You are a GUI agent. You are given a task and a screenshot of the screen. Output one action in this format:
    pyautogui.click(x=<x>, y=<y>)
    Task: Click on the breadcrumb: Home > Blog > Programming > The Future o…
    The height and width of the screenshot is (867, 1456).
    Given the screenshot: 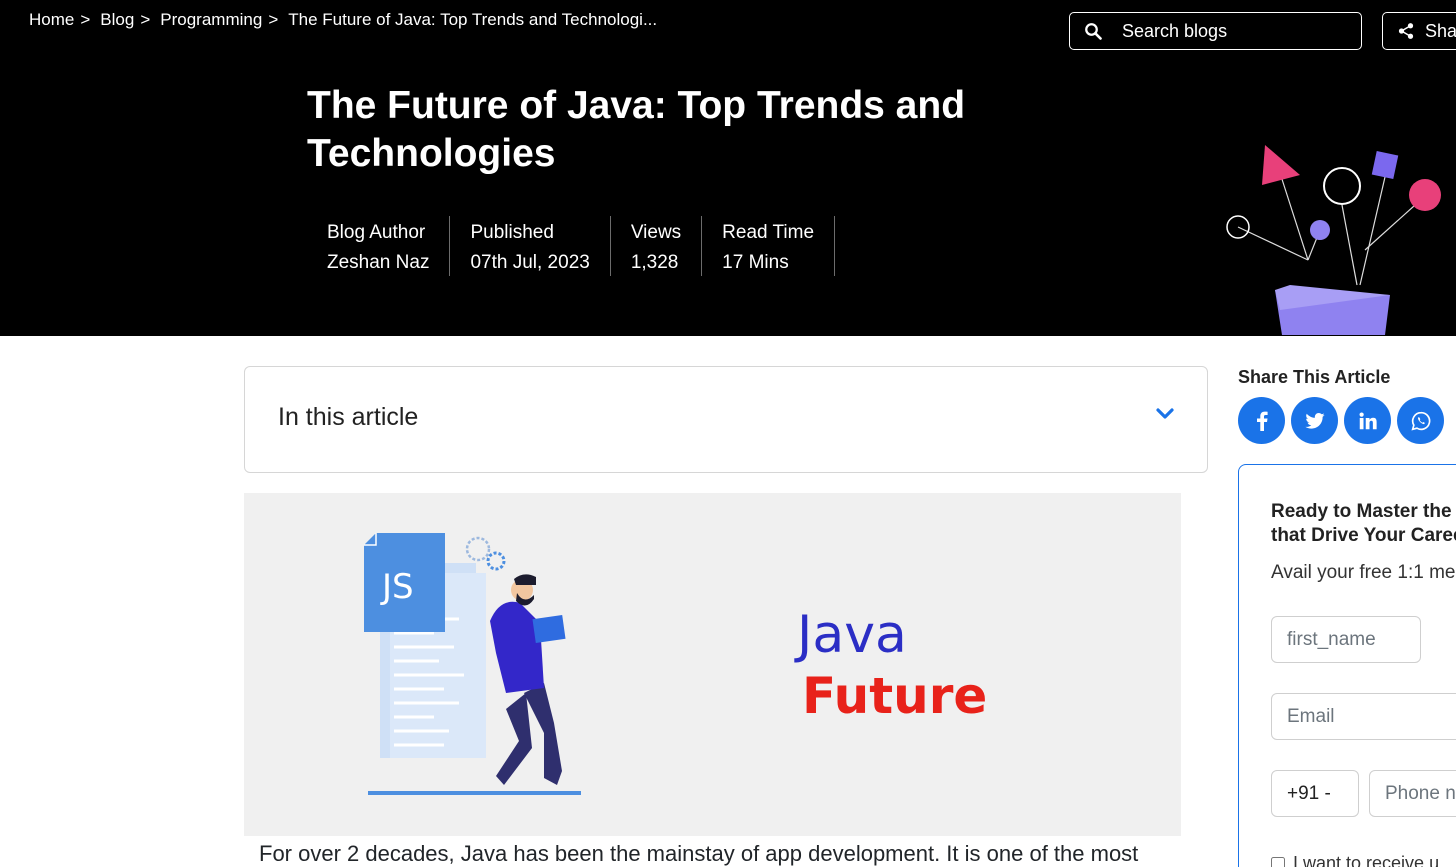 What is the action you would take?
    pyautogui.click(x=343, y=20)
    